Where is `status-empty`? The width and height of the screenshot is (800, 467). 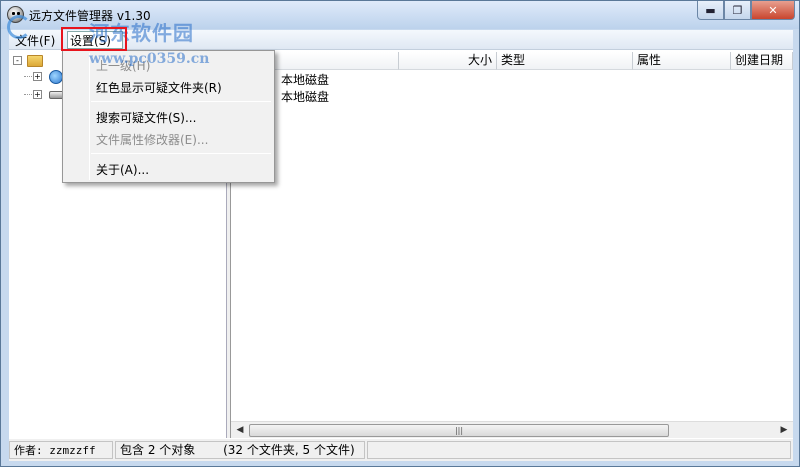
status-empty is located at coordinates (579, 450).